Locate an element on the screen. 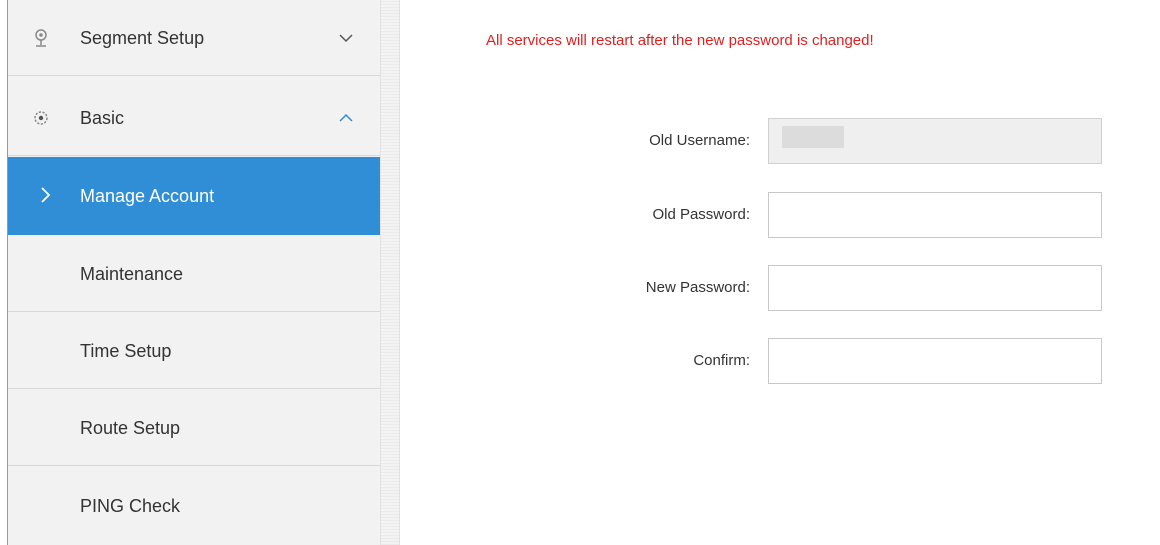 The height and width of the screenshot is (545, 1160). chevron-right-icon is located at coordinates (46, 195).